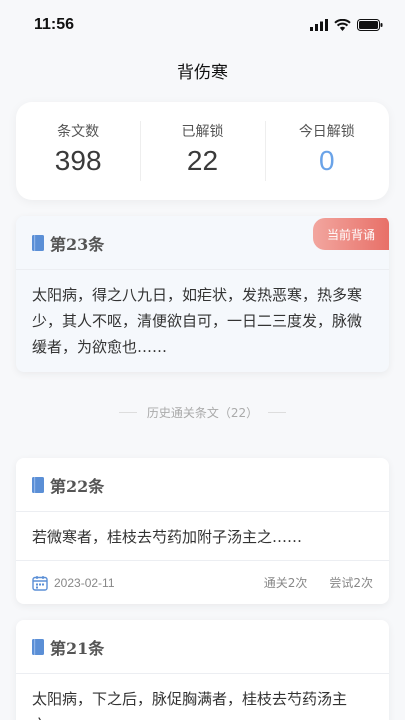 The image size is (405, 720). I want to click on signal-icon, so click(319, 25).